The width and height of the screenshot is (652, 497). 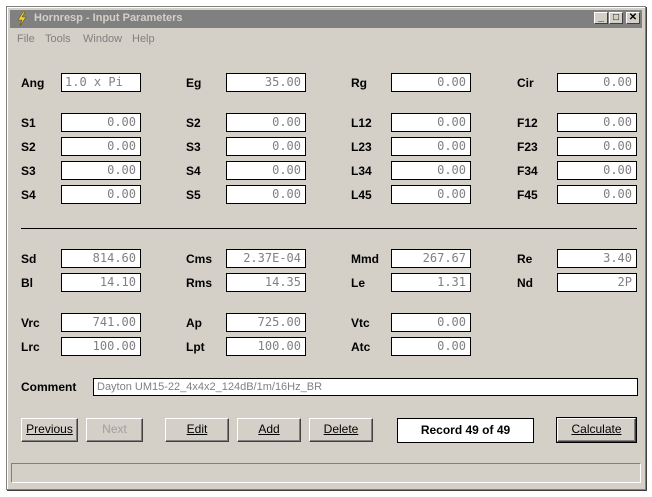 What do you see at coordinates (527, 171) in the screenshot?
I see `label-f34: F34` at bounding box center [527, 171].